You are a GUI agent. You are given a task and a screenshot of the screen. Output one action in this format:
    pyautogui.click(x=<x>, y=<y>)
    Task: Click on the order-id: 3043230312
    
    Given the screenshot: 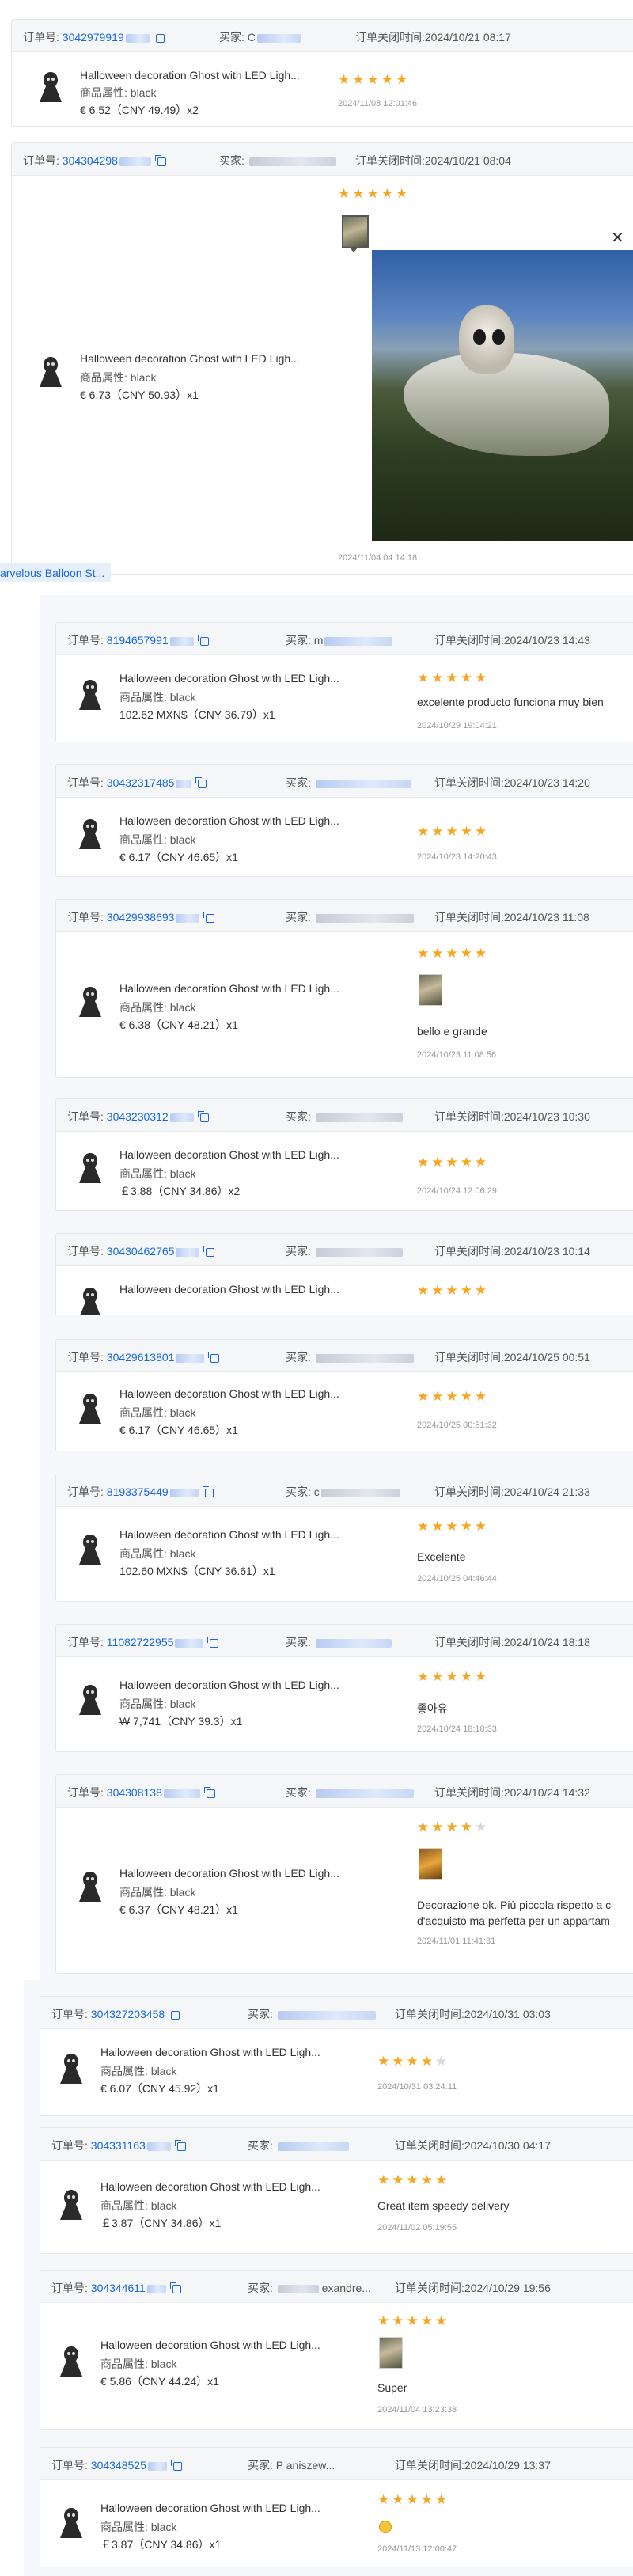 What is the action you would take?
    pyautogui.click(x=138, y=1116)
    